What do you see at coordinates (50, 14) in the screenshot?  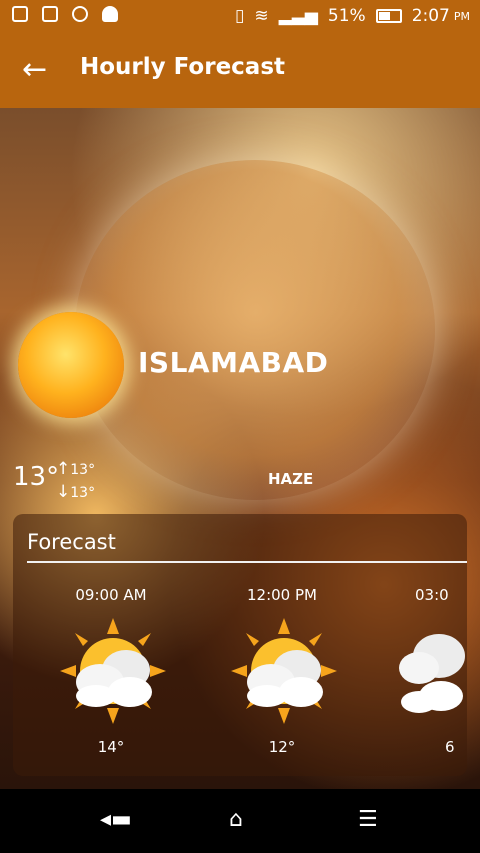 I see `code-icon` at bounding box center [50, 14].